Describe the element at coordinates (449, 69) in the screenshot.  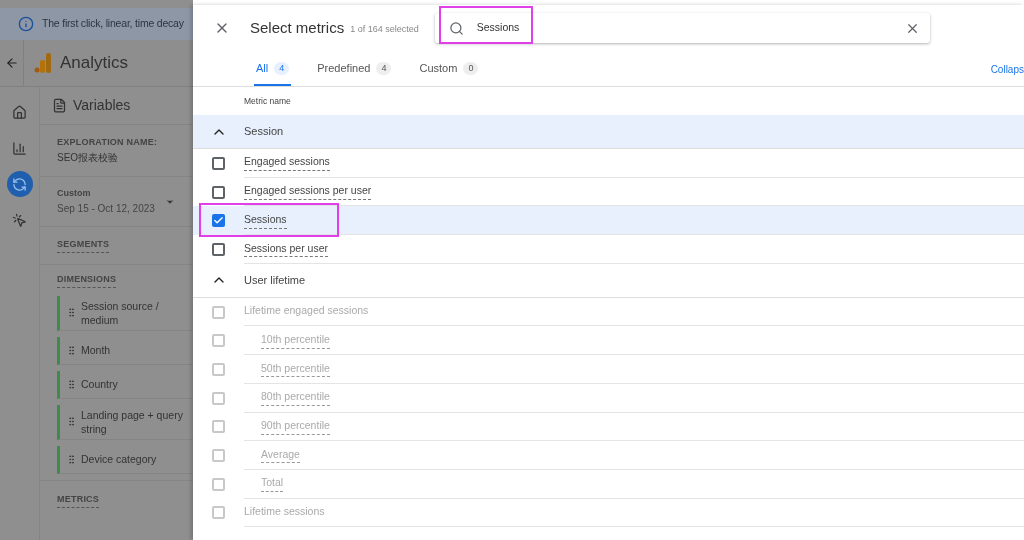
I see `tab: Custom 0` at that location.